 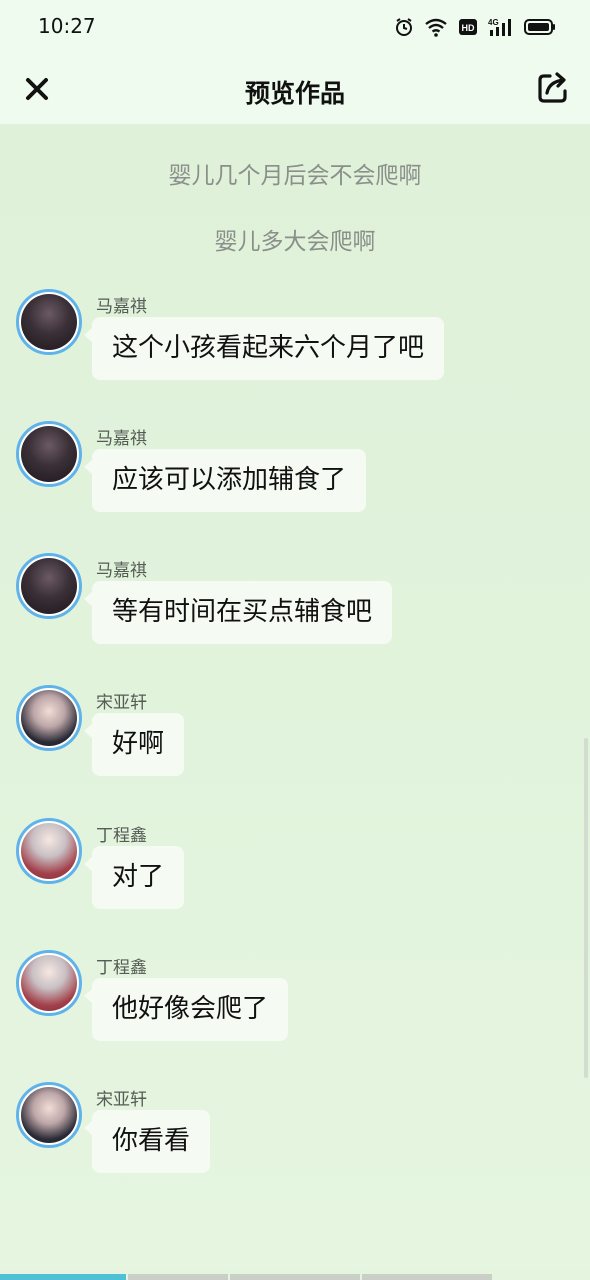 I want to click on svg-text: 4G, so click(x=493, y=22).